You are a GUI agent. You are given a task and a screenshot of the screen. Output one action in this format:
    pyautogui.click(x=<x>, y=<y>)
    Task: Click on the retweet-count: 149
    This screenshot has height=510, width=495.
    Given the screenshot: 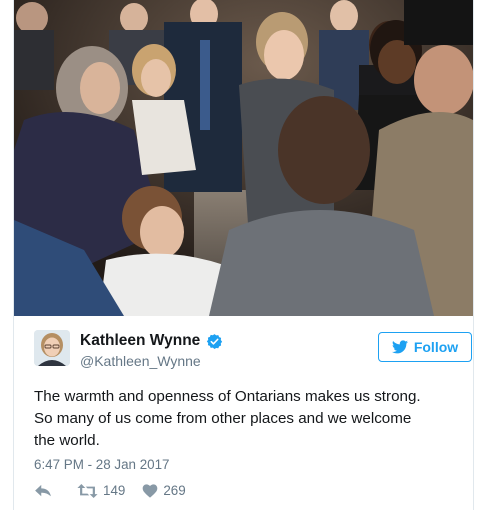 What is the action you would take?
    pyautogui.click(x=114, y=490)
    